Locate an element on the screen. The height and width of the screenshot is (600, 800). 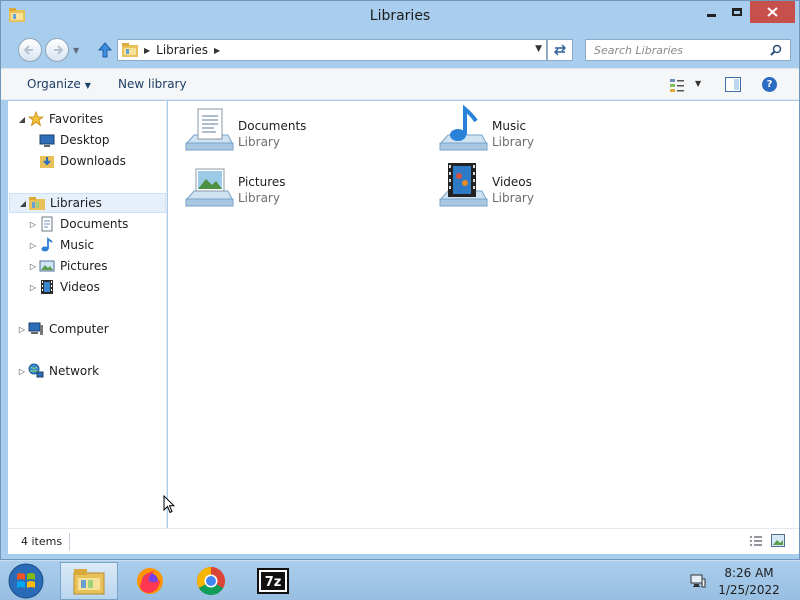
search-icon is located at coordinates (776, 50).